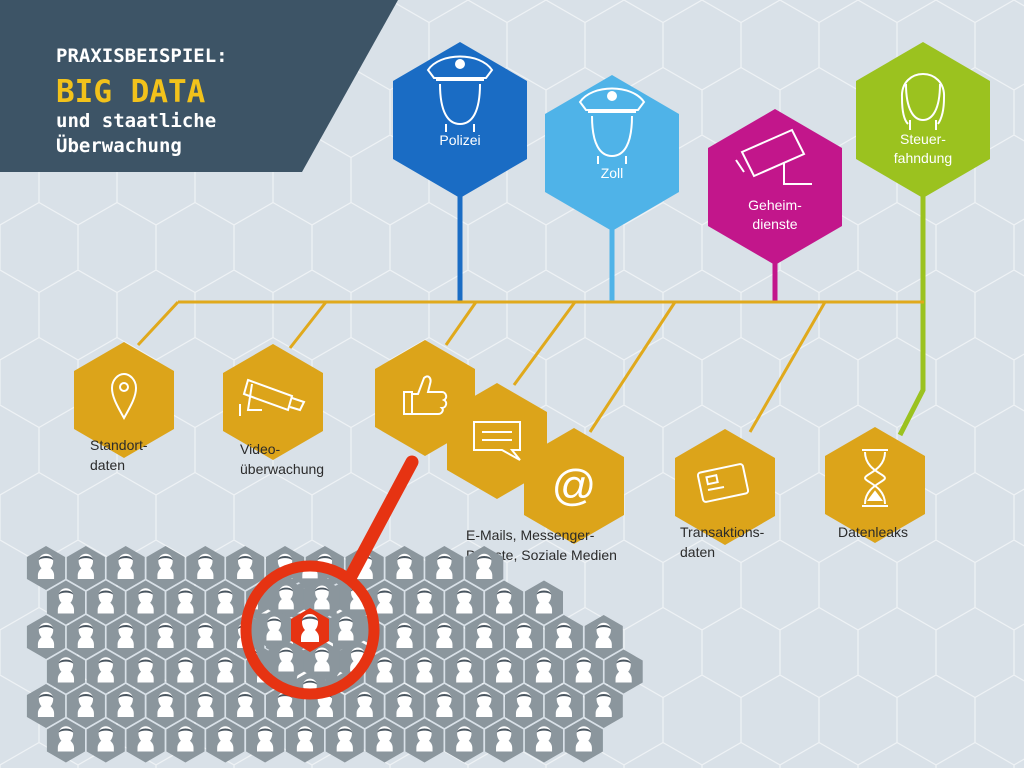 The image size is (1024, 768). I want to click on agency-label-geheimdienste-1: Geheim-, so click(775, 205).